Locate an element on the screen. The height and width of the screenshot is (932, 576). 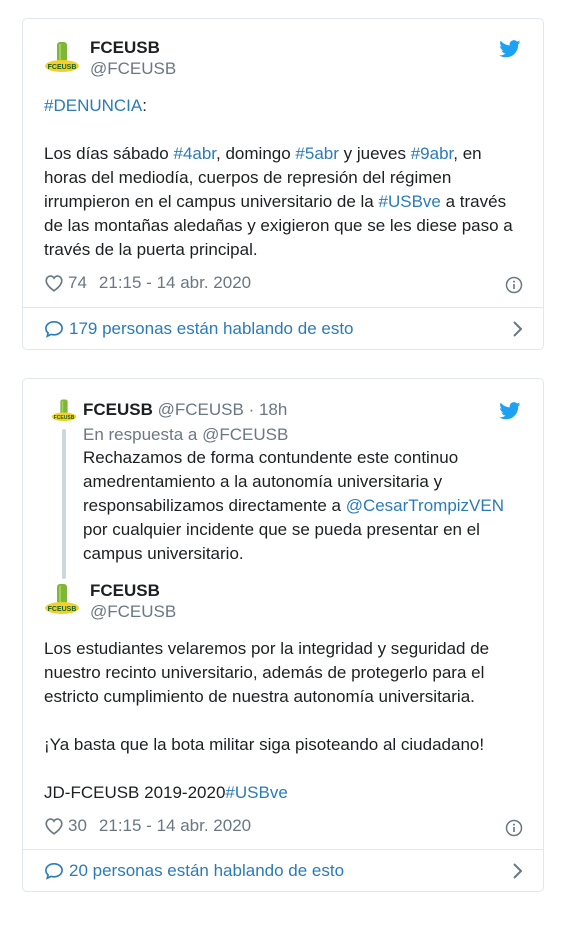
conversation-link: 179 personas están hablando de esto is located at coordinates (283, 329).